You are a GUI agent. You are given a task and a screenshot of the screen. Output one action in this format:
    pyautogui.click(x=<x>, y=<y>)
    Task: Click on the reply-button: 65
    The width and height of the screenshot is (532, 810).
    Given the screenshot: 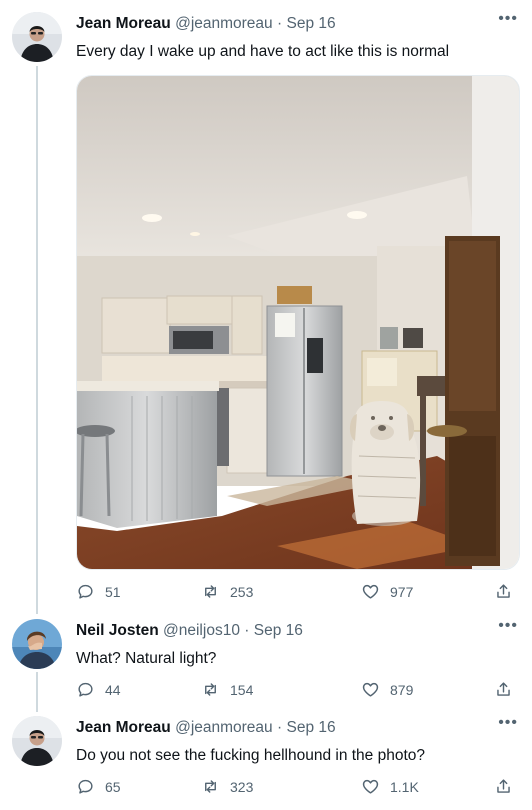 What is the action you would take?
    pyautogui.click(x=98, y=786)
    